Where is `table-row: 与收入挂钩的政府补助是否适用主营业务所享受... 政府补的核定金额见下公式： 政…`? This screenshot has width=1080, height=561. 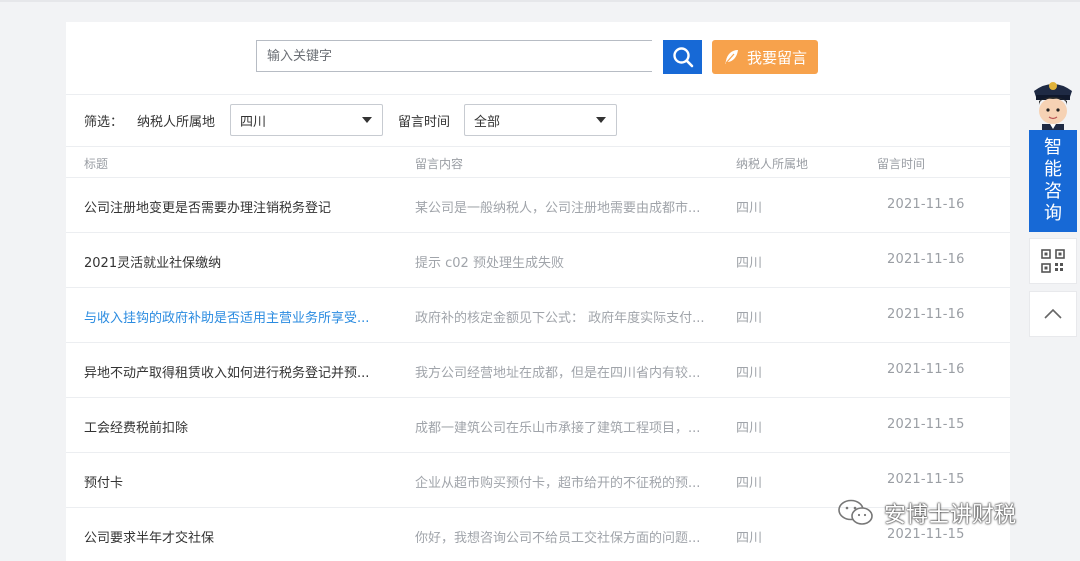
table-row: 与收入挂钩的政府补助是否适用主营业务所享受... 政府补的核定金额见下公式： 政… is located at coordinates (538, 315).